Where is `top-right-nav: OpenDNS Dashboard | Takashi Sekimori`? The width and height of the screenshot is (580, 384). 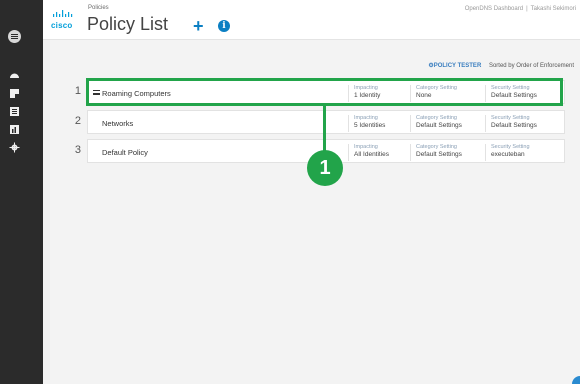 top-right-nav: OpenDNS Dashboard | Takashi Sekimori is located at coordinates (520, 9).